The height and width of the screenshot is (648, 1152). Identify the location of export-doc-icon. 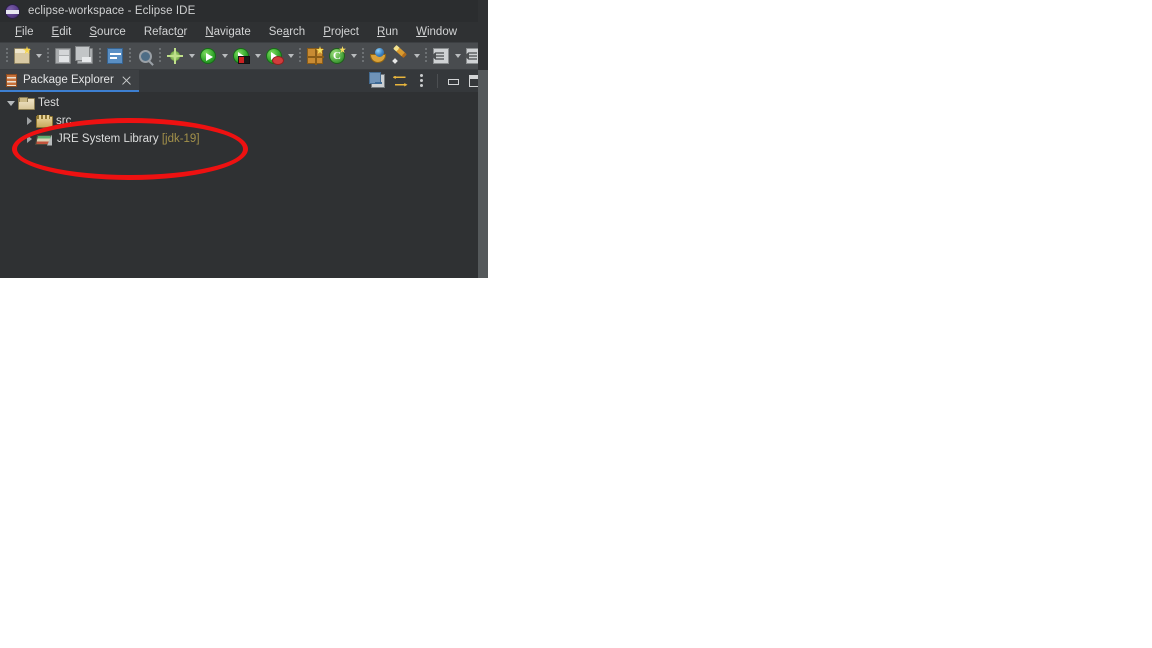
(440, 56).